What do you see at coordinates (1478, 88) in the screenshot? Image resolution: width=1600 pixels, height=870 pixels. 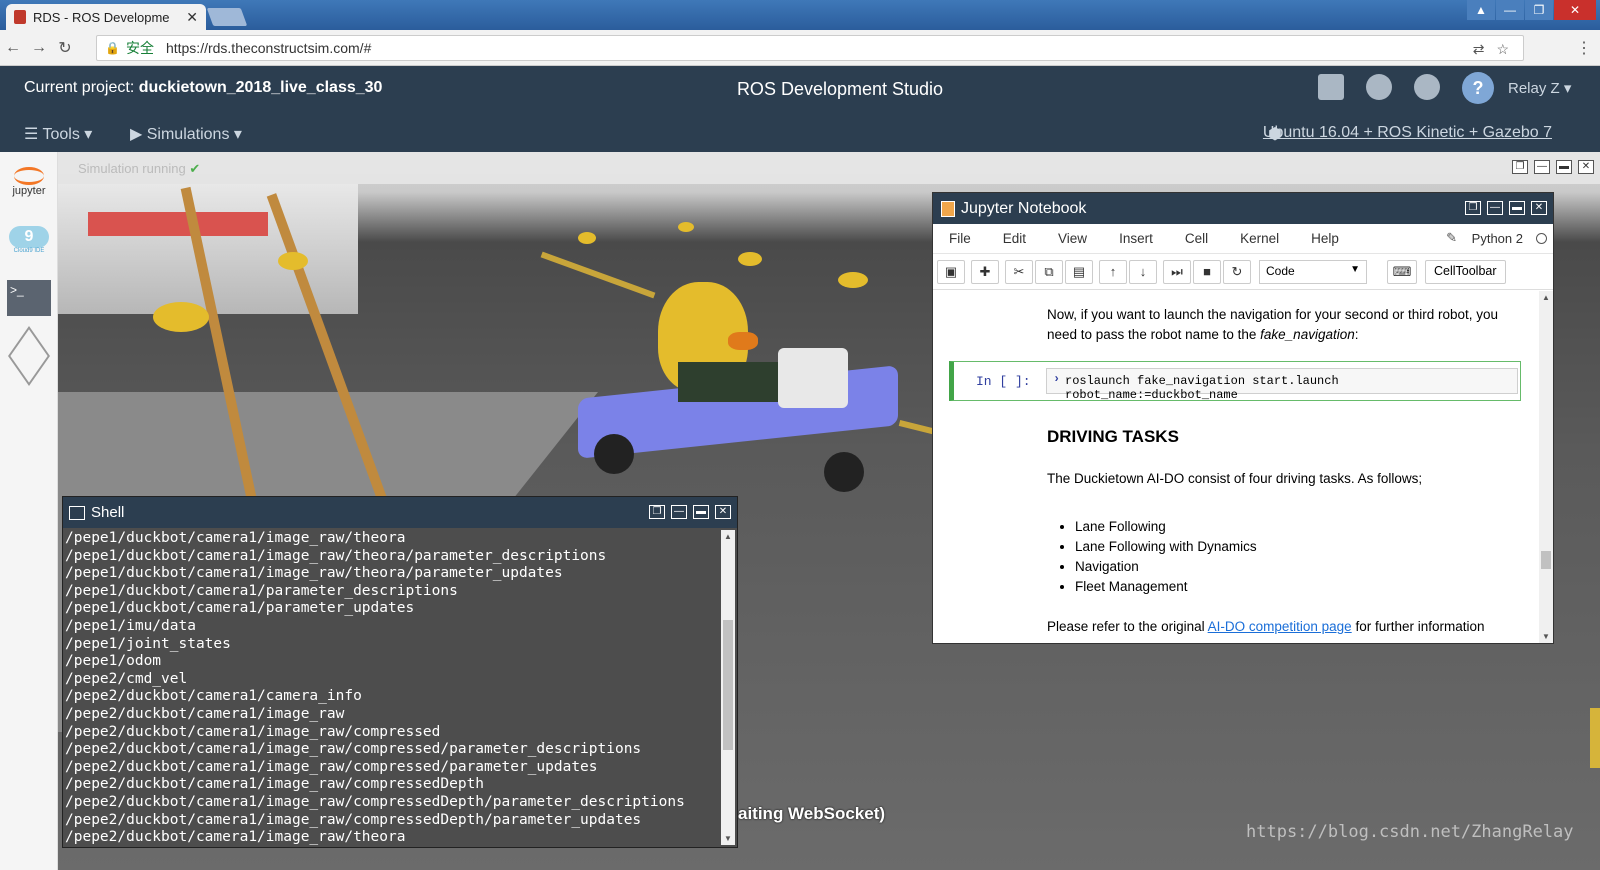 I see `help-icon: ?` at bounding box center [1478, 88].